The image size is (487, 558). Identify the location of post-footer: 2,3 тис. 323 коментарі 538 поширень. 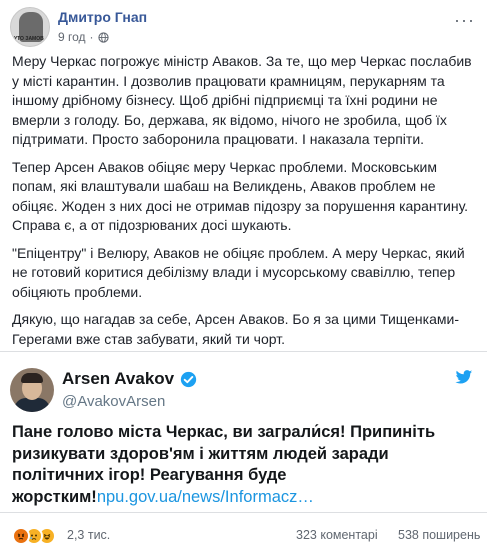
(243, 538).